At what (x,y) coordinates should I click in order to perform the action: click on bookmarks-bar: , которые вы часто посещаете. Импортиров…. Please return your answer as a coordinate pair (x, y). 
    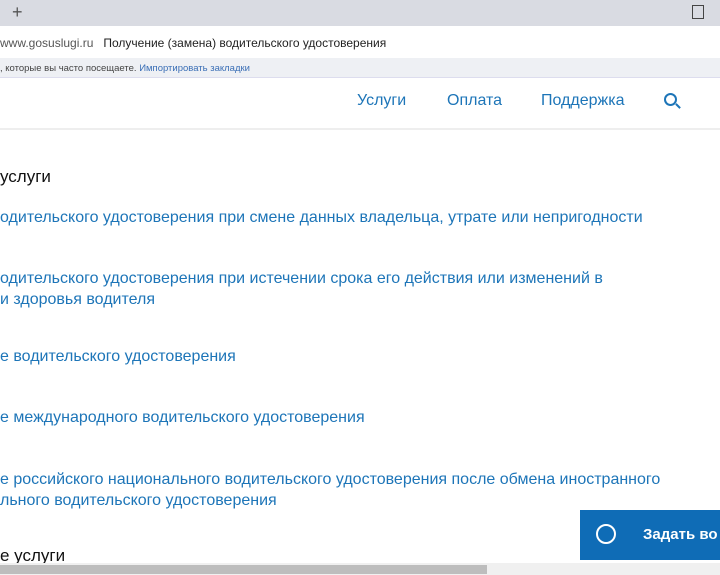
    Looking at the image, I should click on (360, 68).